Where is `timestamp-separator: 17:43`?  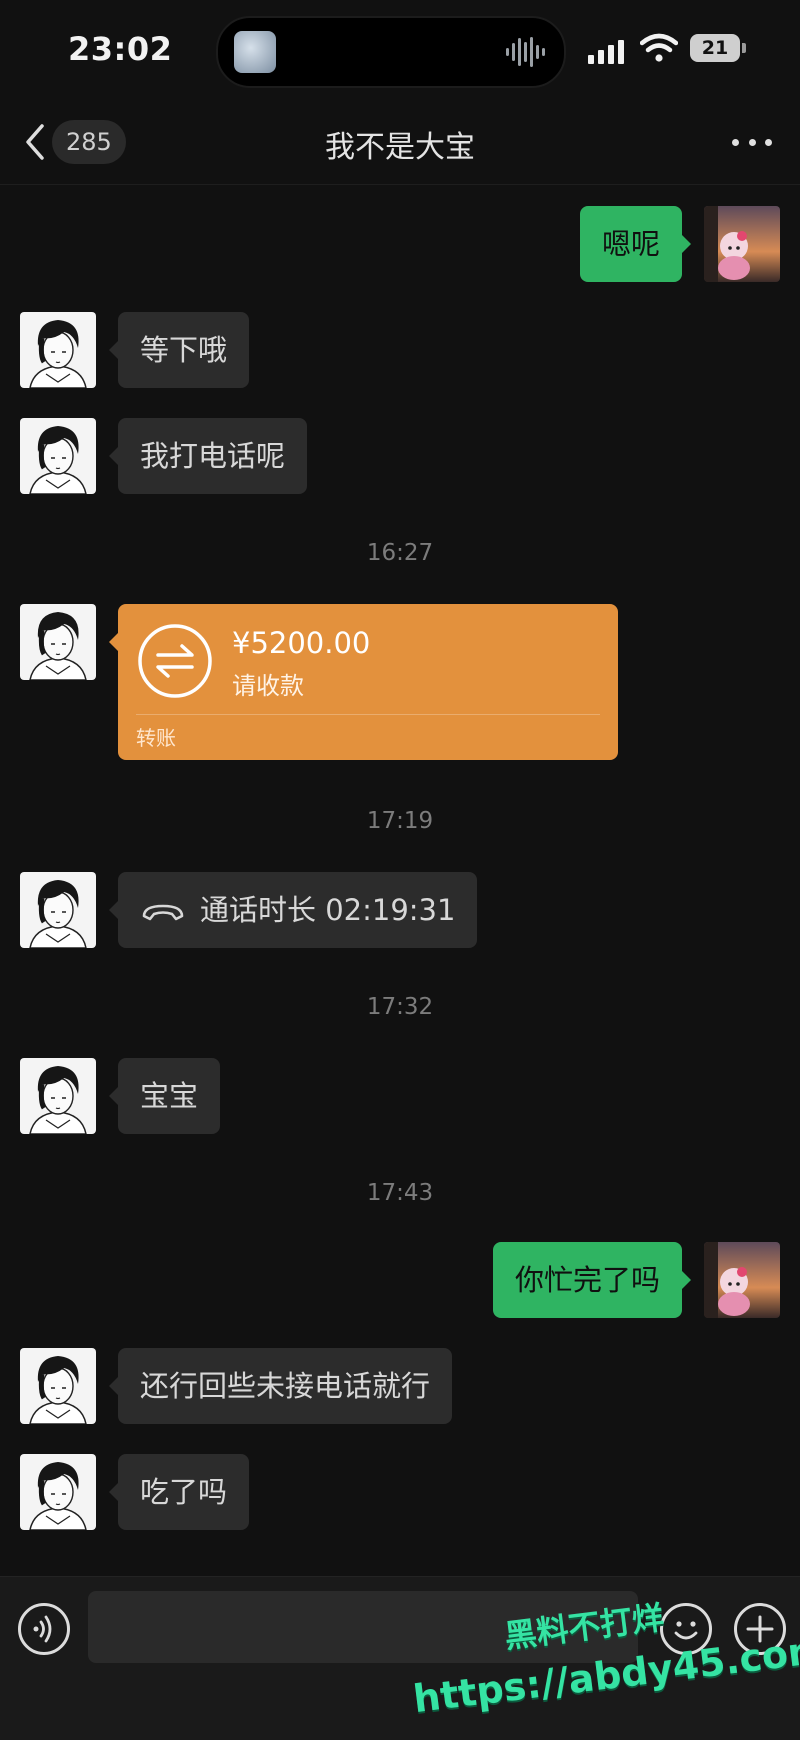
timestamp-separator: 17:43 is located at coordinates (400, 1193).